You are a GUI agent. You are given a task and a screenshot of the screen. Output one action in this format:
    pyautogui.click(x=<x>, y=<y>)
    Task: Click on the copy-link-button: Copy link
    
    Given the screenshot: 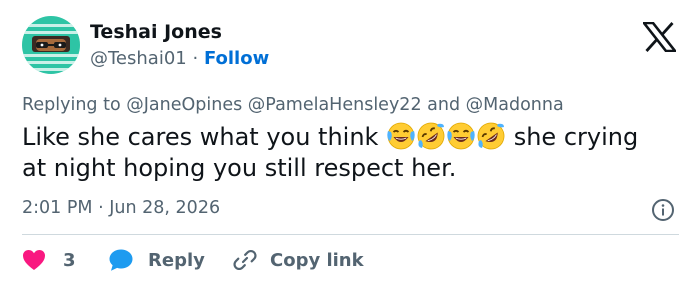 What is the action you would take?
    pyautogui.click(x=298, y=260)
    